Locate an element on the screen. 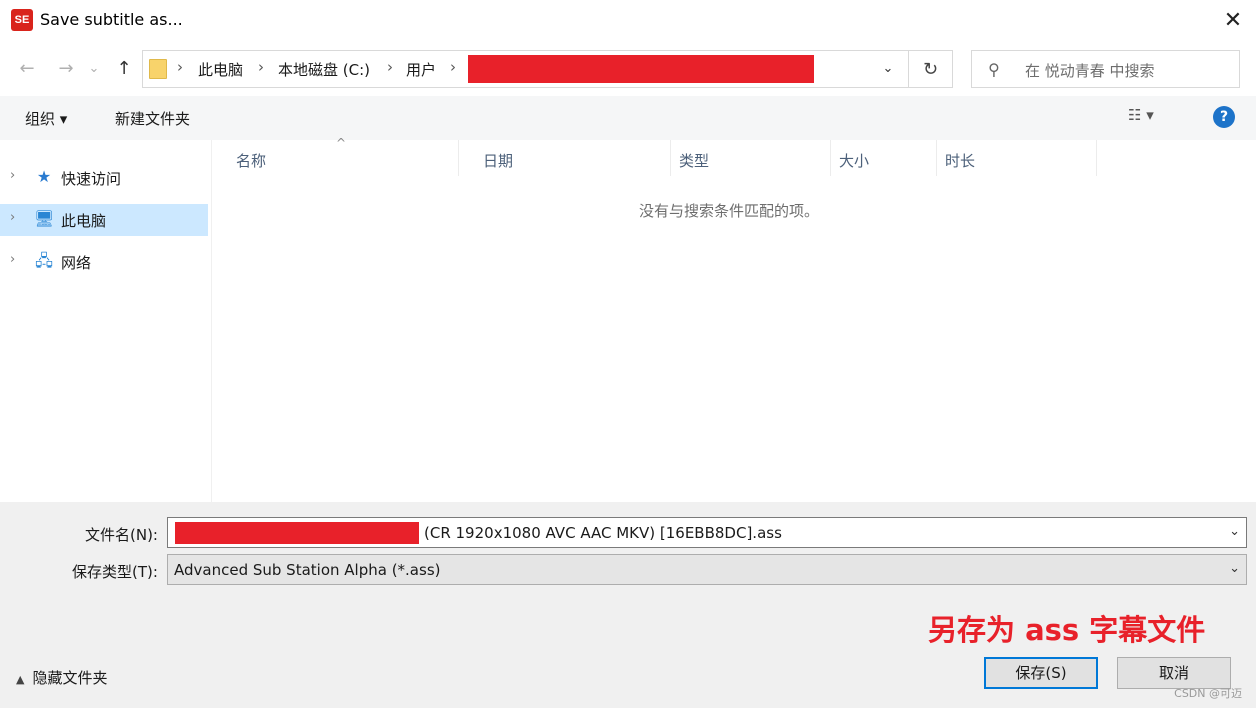 The height and width of the screenshot is (708, 1256). filetype-select: Advanced Sub Station Alpha (*.ass) ⌄ is located at coordinates (707, 569).